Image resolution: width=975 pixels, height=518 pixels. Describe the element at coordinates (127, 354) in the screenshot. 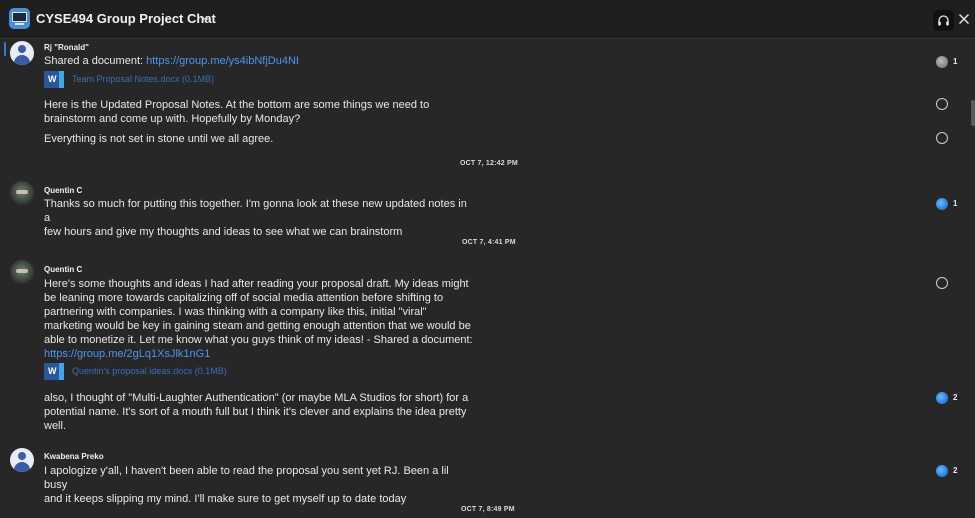

I see `document-link: https://group.me/2gLq1XsJlk1nG1` at that location.